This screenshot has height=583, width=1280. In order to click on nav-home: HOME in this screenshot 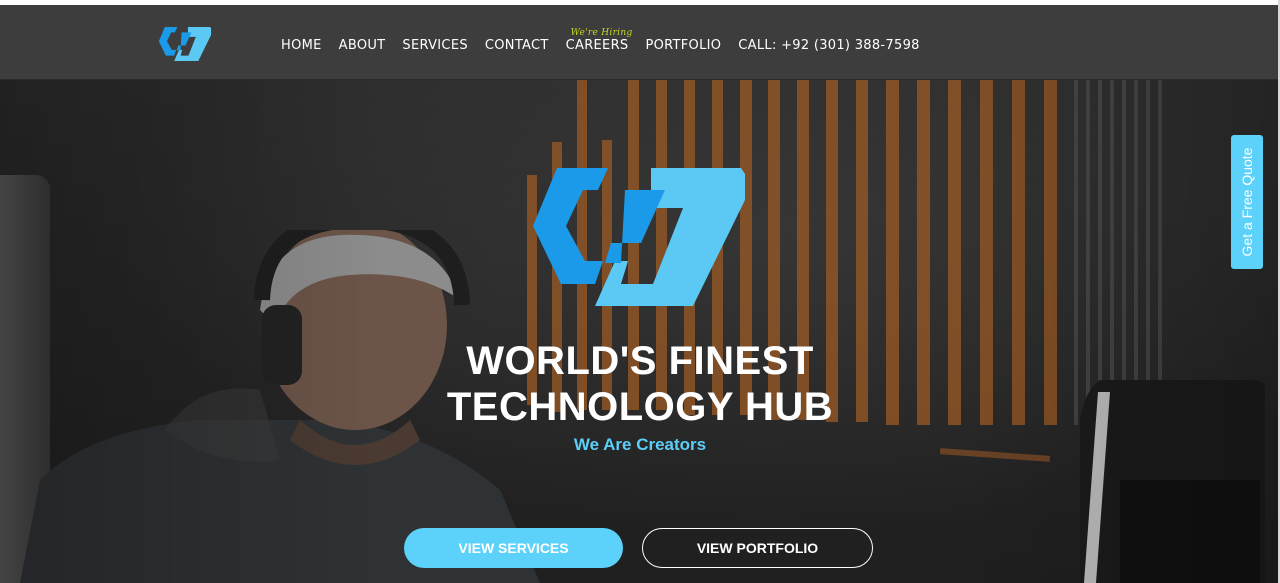, I will do `click(301, 48)`.